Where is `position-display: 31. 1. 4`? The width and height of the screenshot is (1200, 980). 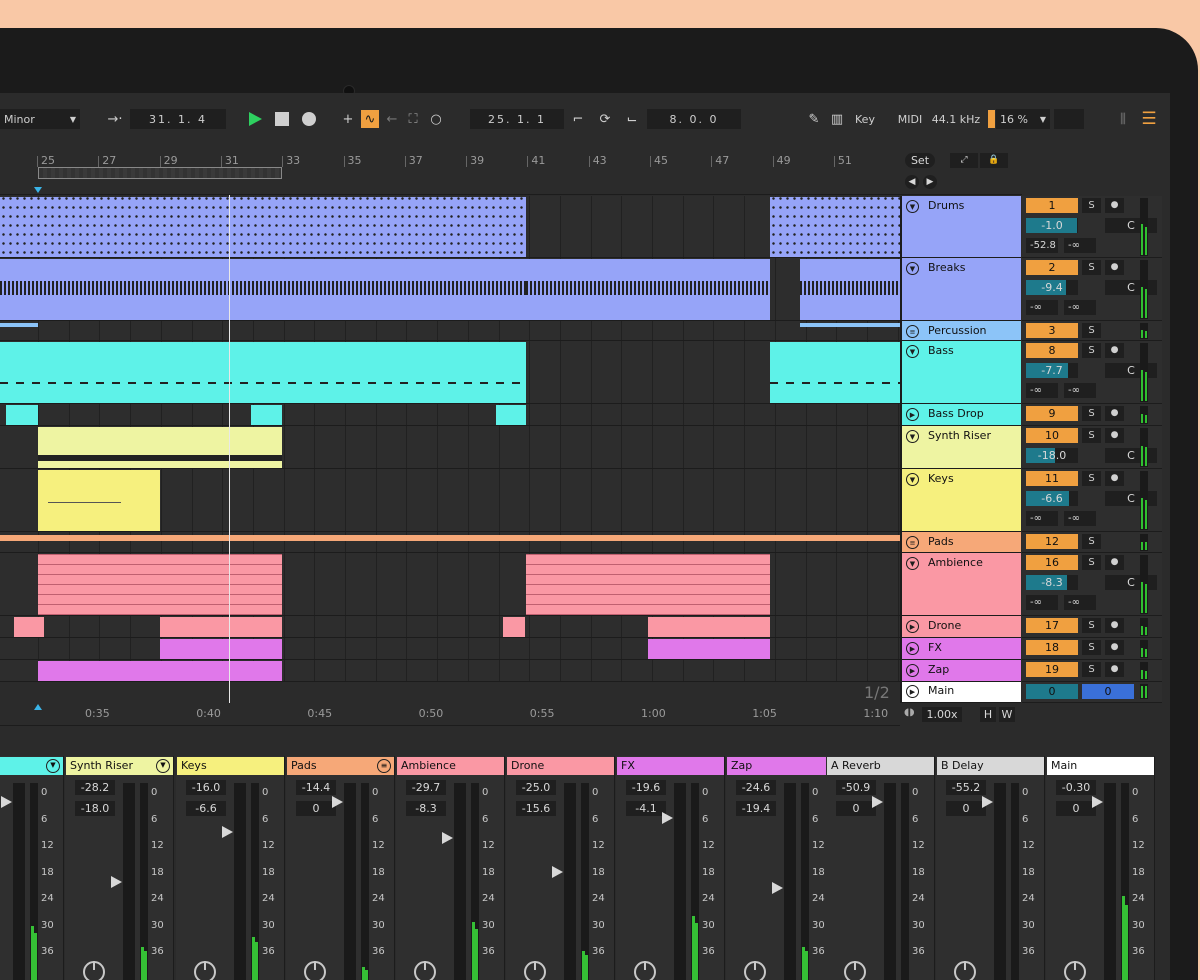 position-display: 31. 1. 4 is located at coordinates (178, 119).